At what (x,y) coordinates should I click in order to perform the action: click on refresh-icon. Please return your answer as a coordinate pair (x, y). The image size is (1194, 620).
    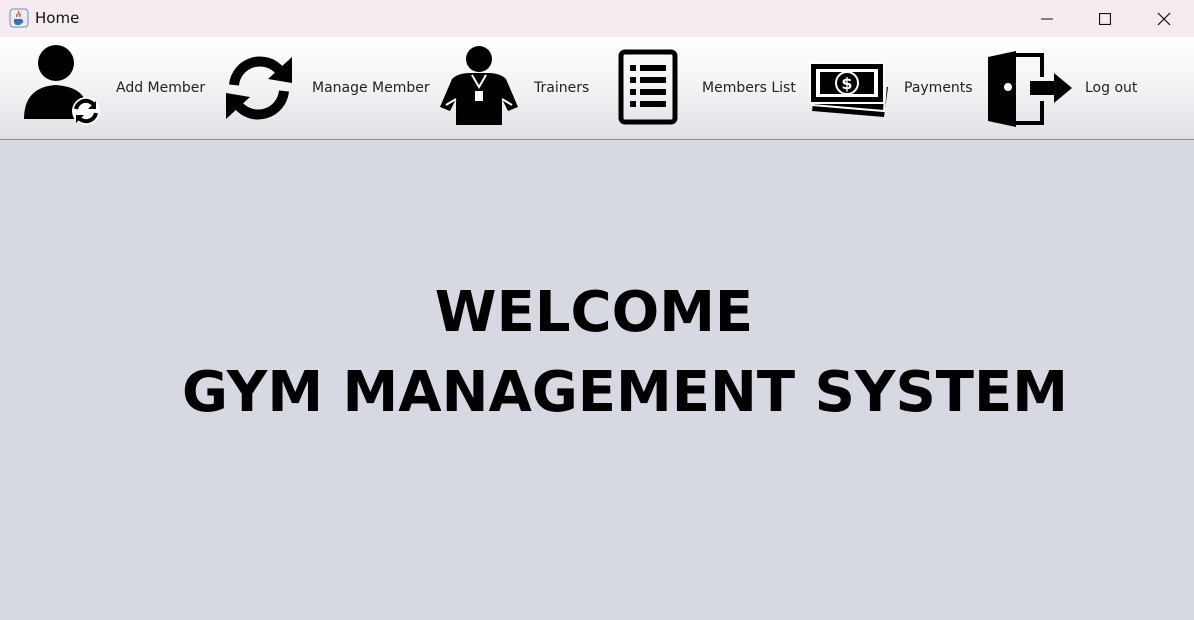
    Looking at the image, I should click on (259, 88).